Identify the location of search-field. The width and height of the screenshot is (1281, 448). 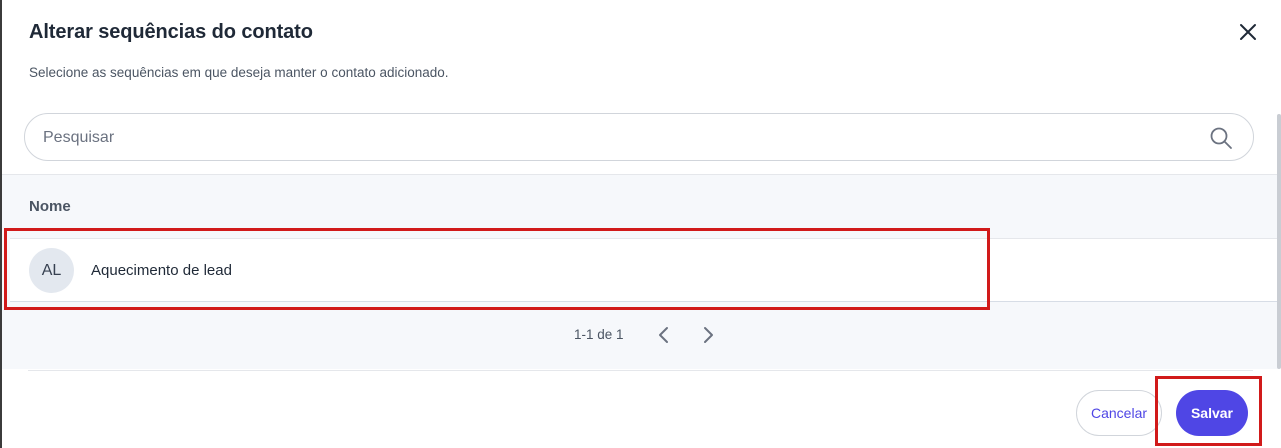
(639, 137).